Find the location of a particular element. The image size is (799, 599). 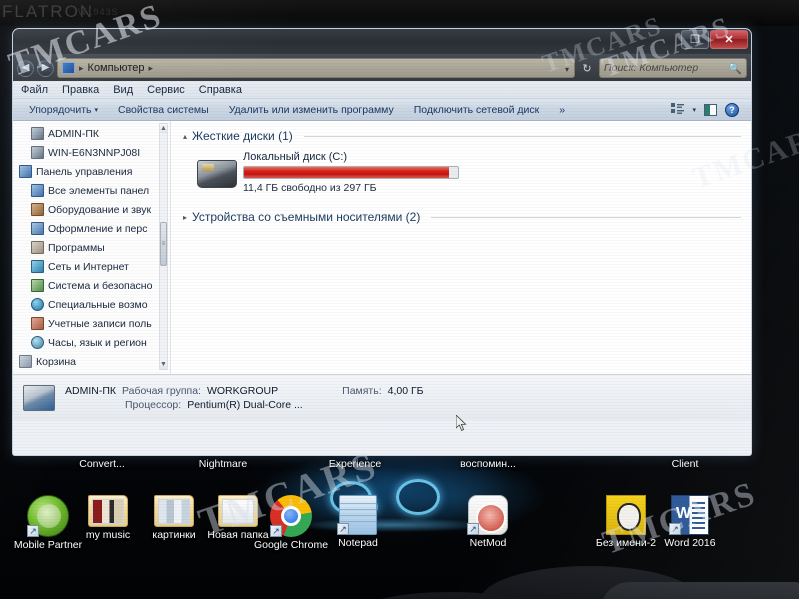

appearance-icon is located at coordinates (37, 228).